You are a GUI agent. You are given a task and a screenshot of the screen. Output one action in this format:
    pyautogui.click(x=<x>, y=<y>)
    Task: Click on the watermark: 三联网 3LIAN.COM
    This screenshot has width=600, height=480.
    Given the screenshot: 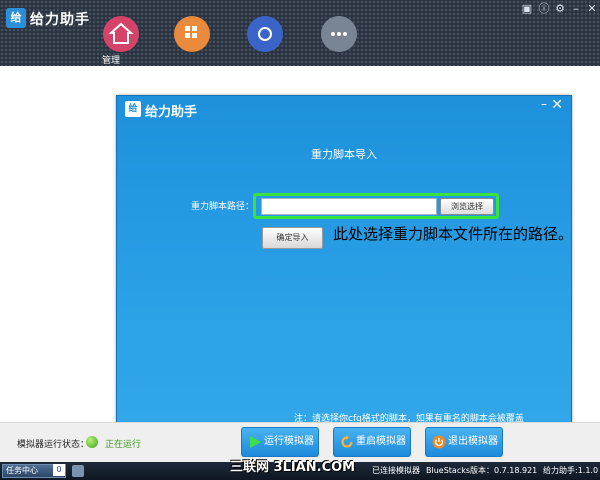 What is the action you would take?
    pyautogui.click(x=293, y=467)
    